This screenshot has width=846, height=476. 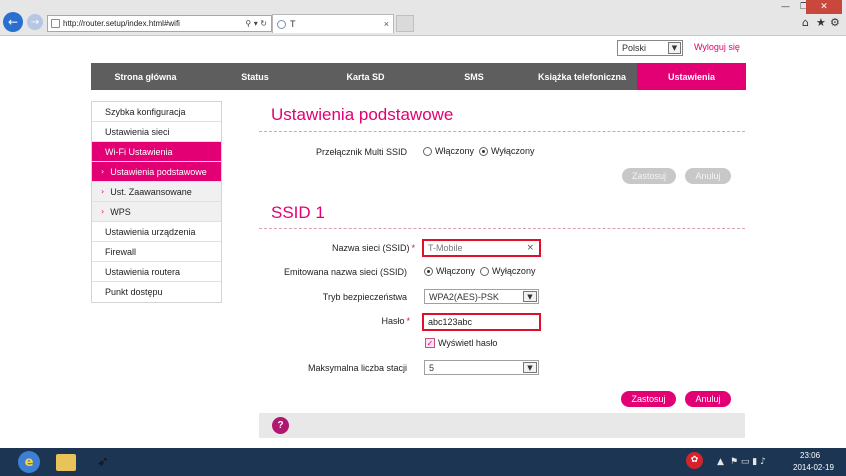 I want to click on clock-time: 23:06, so click(x=810, y=455).